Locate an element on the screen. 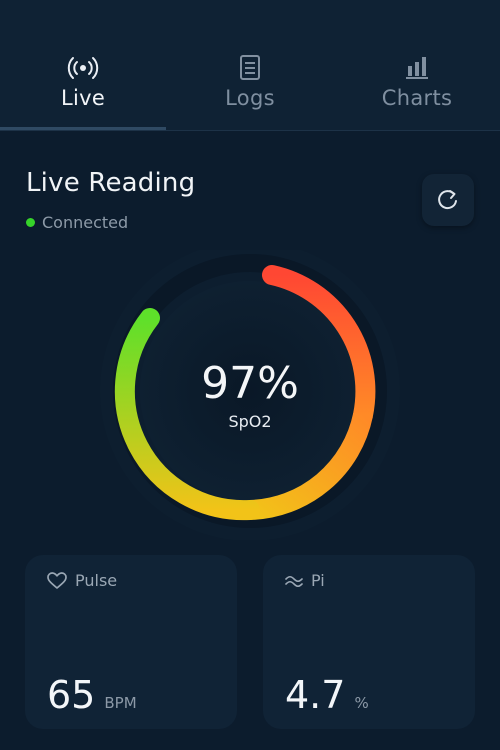 This screenshot has width=500, height=750. tab-charts: Charts is located at coordinates (417, 90).